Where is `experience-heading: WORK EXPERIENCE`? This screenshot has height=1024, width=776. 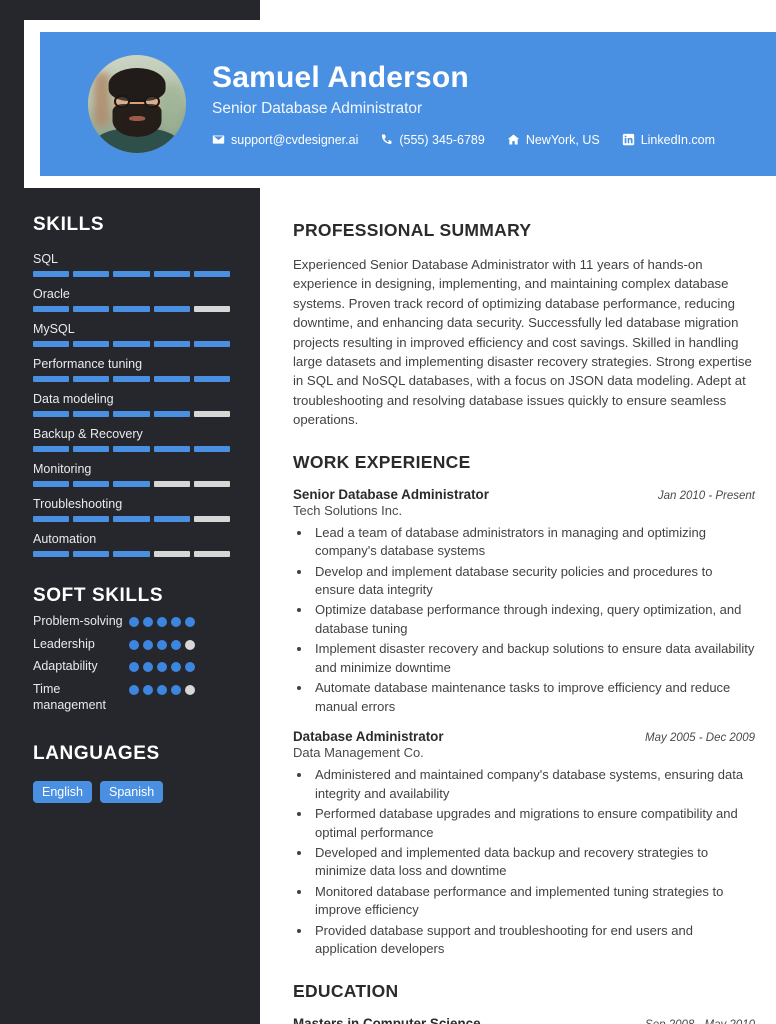
experience-heading: WORK EXPERIENCE is located at coordinates (382, 461).